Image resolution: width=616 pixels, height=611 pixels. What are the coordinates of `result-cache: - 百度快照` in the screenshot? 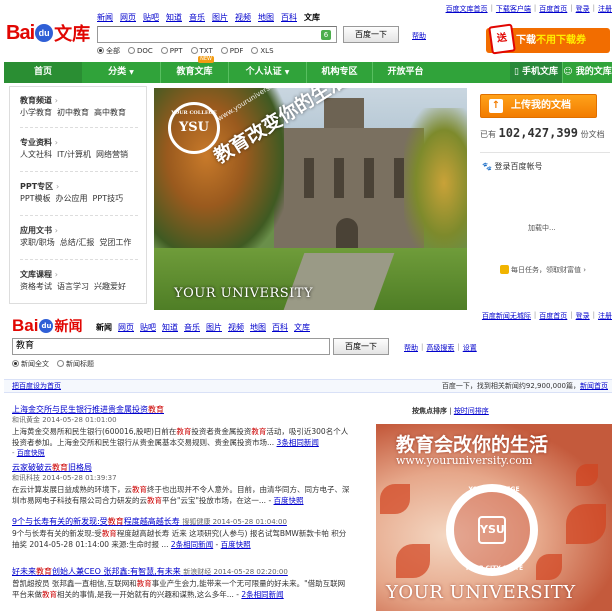 It's located at (28, 453).